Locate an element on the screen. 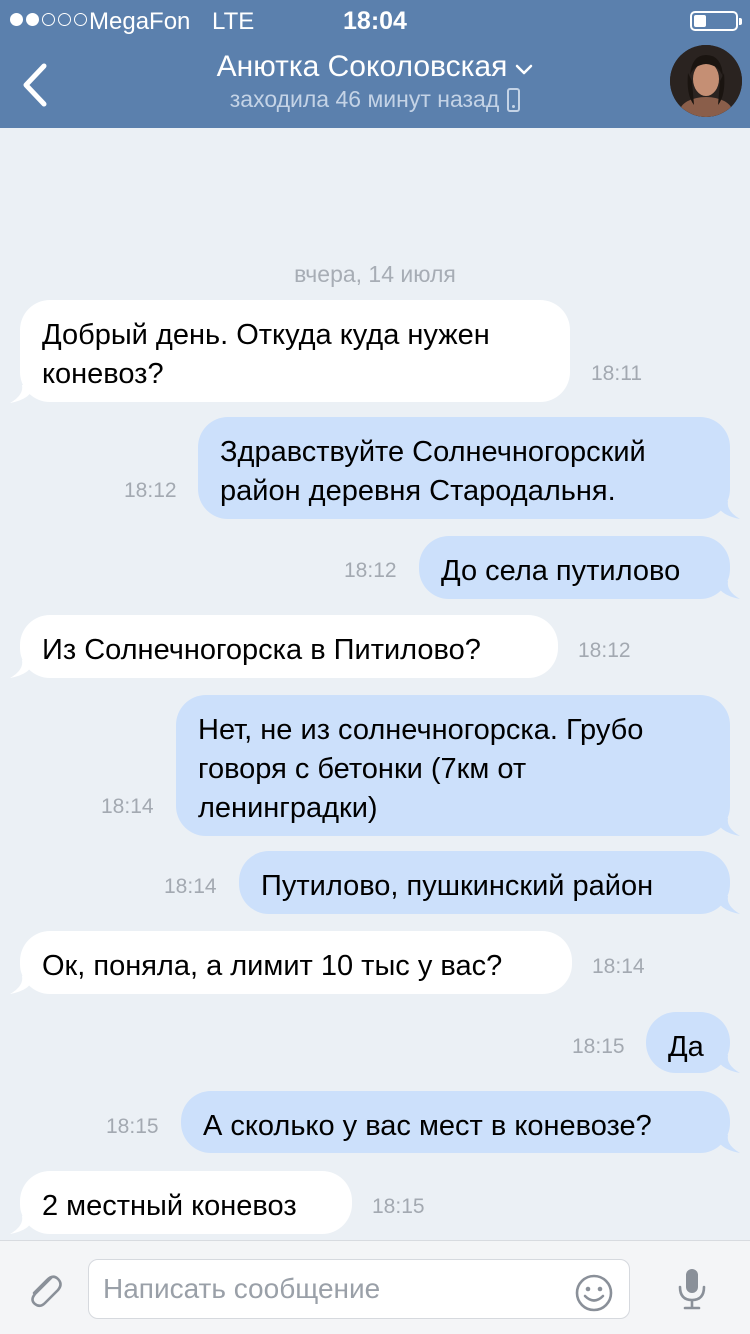 The height and width of the screenshot is (1334, 750). attach-button is located at coordinates (44, 1289).